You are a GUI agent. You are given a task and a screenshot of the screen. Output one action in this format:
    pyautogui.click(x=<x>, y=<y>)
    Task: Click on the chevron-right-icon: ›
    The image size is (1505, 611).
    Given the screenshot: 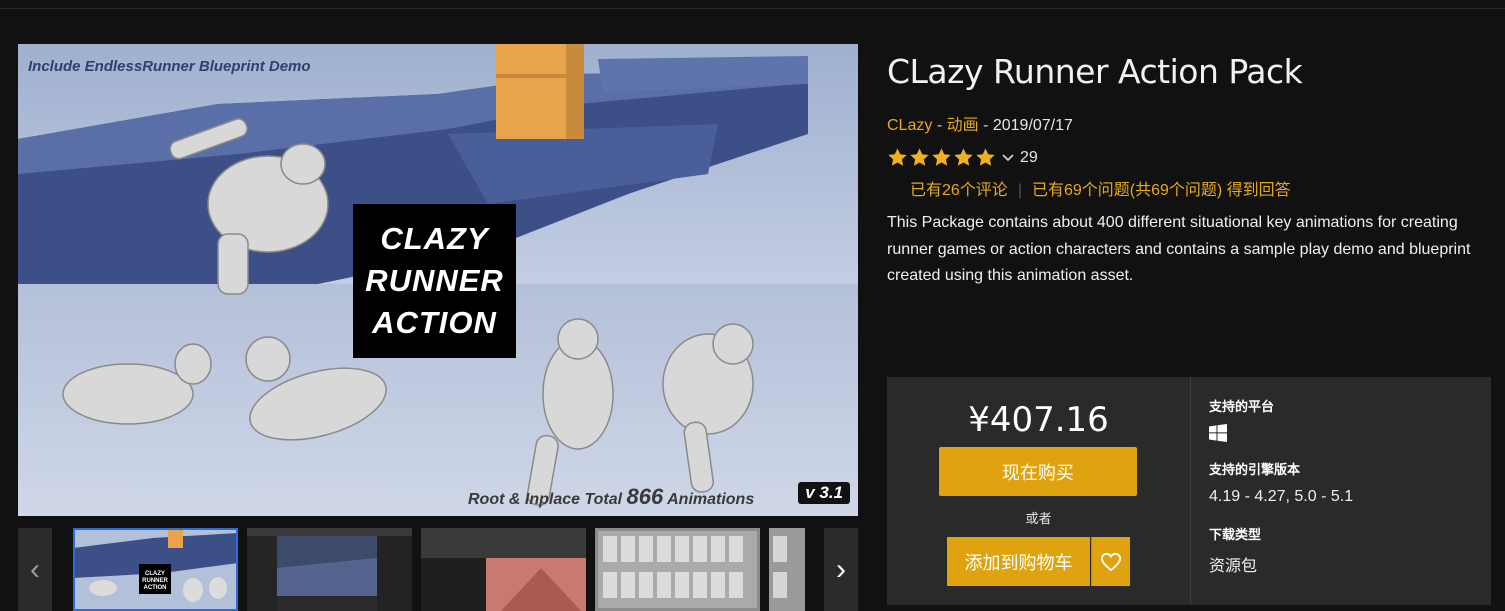 What is the action you would take?
    pyautogui.click(x=841, y=569)
    